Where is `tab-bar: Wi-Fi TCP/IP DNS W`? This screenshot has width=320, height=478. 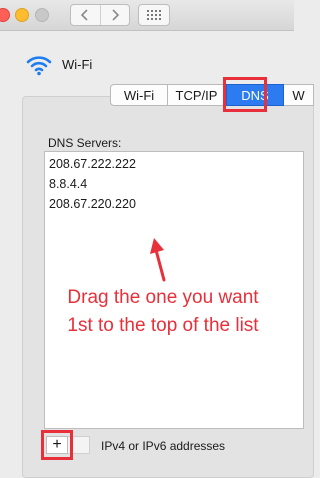
tab-bar: Wi-Fi TCP/IP DNS W is located at coordinates (212, 95).